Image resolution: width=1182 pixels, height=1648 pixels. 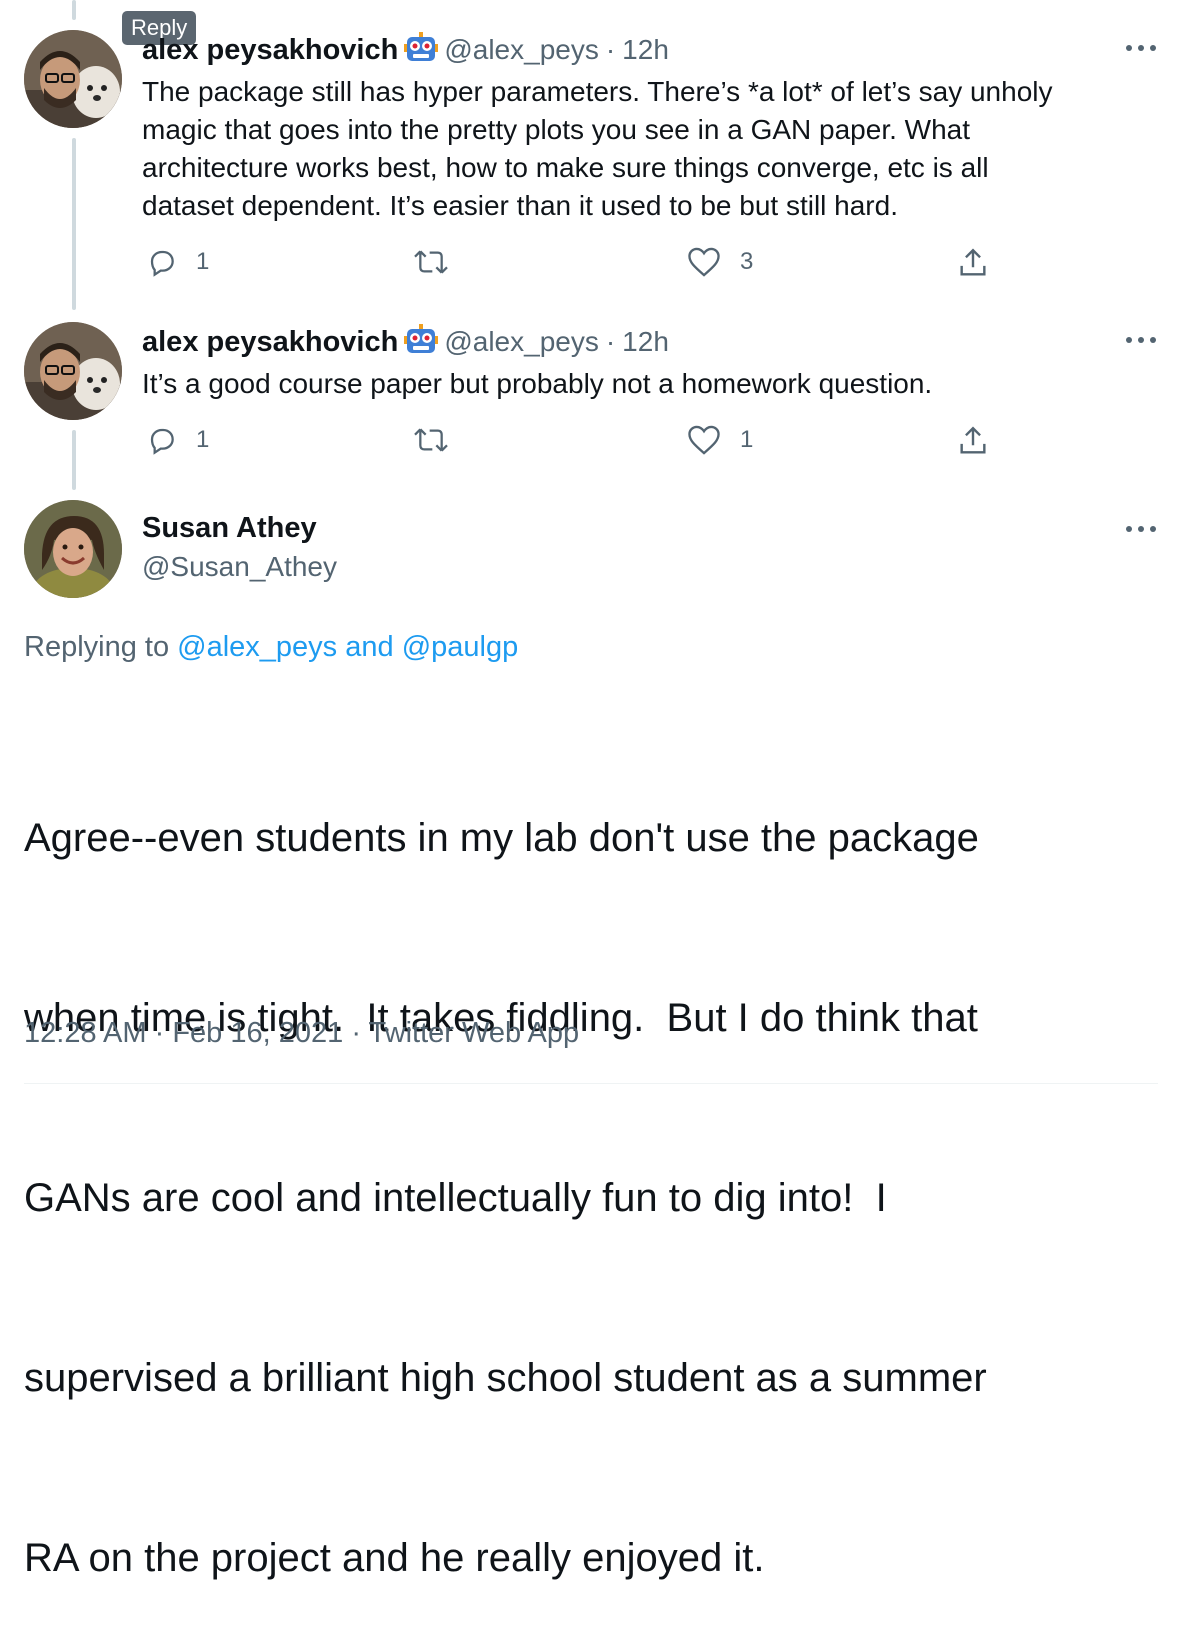 I want to click on thread-line-top, so click(x=74, y=10).